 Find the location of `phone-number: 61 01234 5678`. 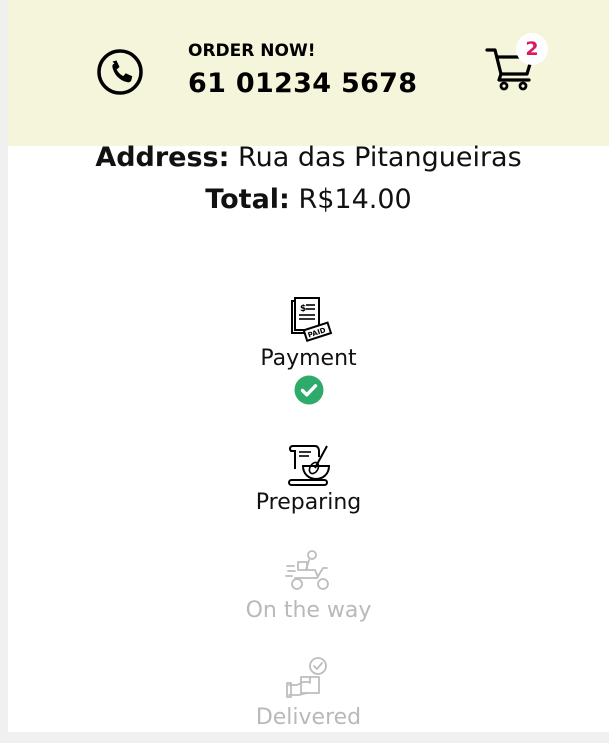

phone-number: 61 01234 5678 is located at coordinates (302, 83).